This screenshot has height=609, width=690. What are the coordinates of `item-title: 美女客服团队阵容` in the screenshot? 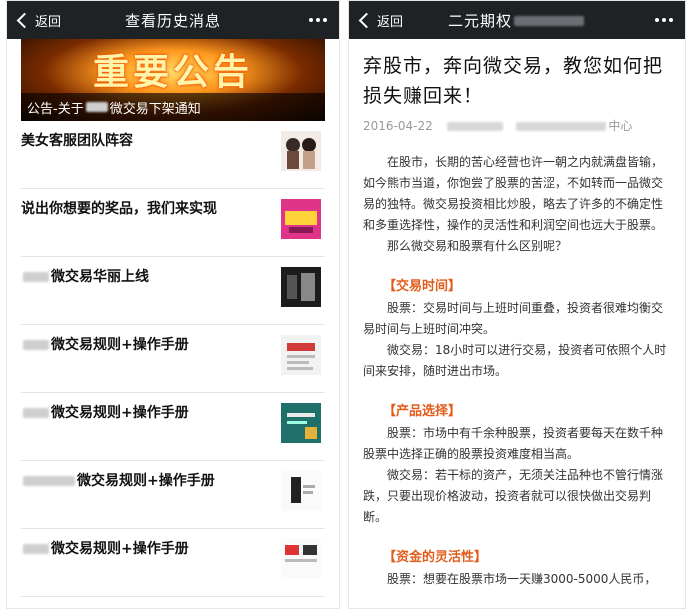 It's located at (77, 141).